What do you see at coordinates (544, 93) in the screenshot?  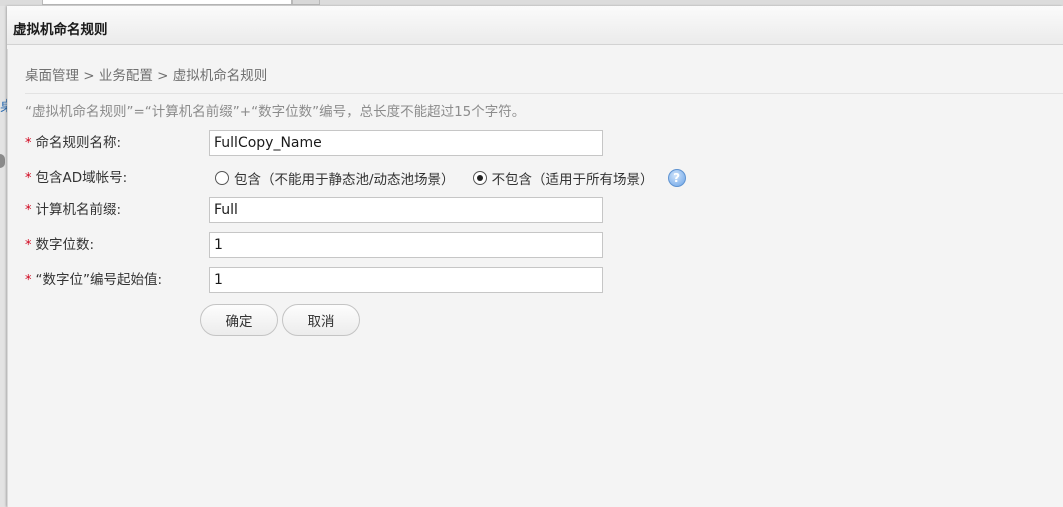 I see `divider` at bounding box center [544, 93].